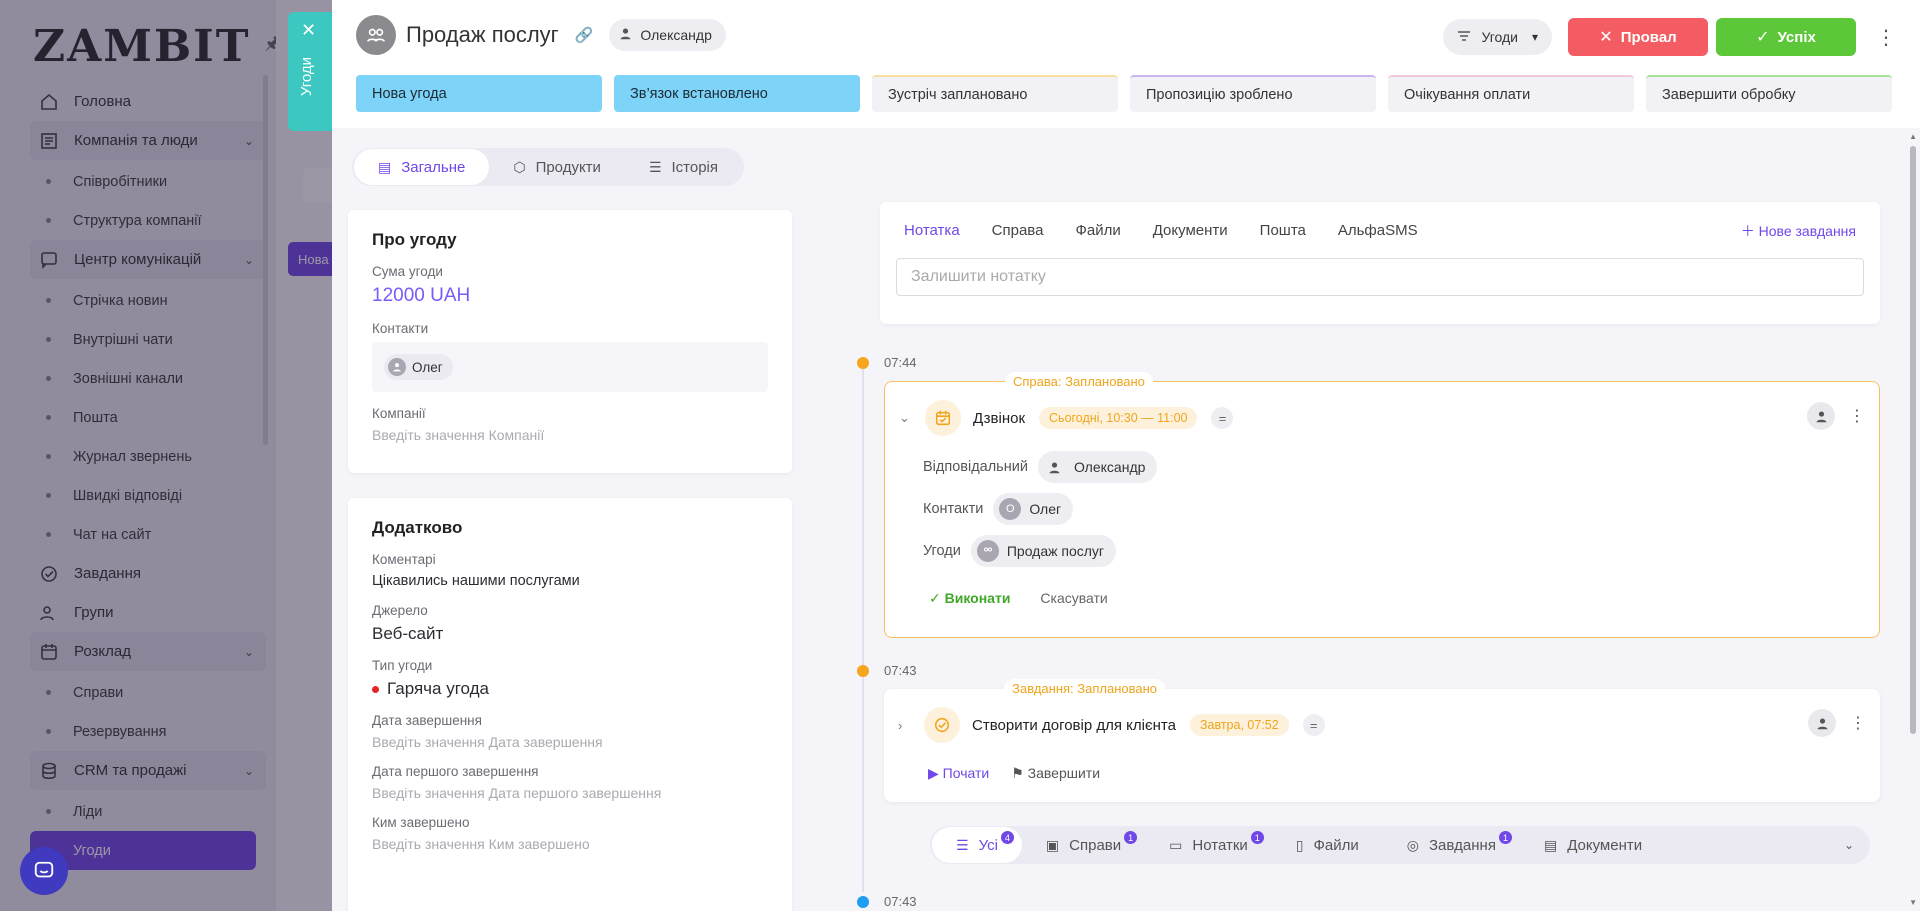 The width and height of the screenshot is (1920, 911). I want to click on complete-label: Виконати, so click(977, 597).